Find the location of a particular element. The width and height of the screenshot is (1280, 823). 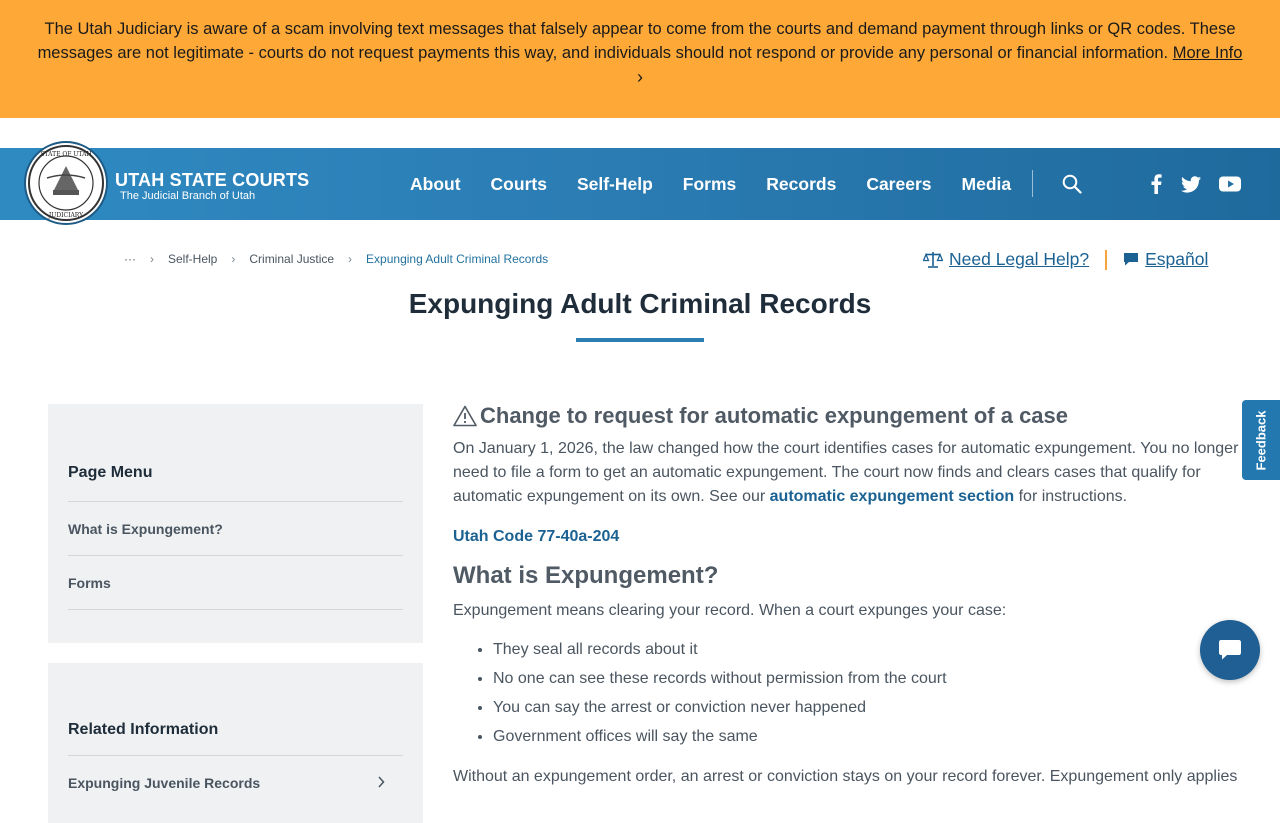

notice-text-end: for instructions. is located at coordinates (1073, 496).